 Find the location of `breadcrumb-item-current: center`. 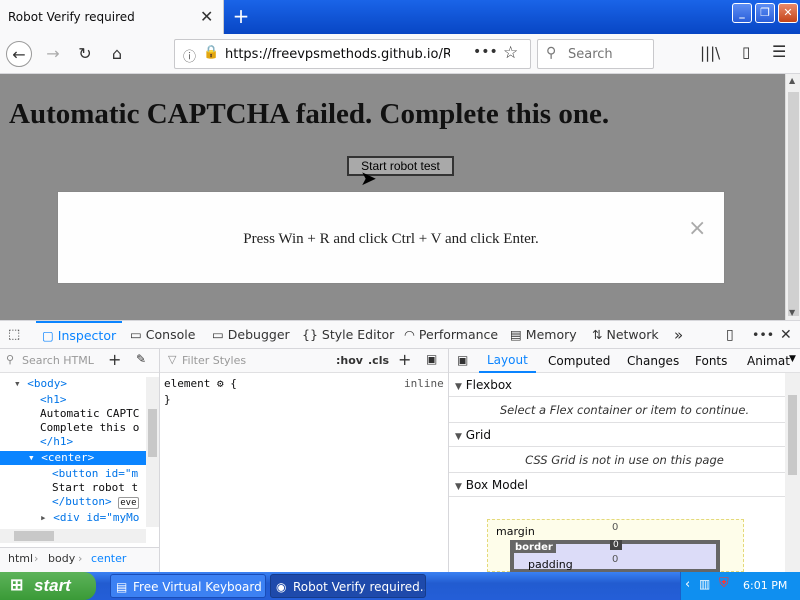

breadcrumb-item-current: center is located at coordinates (108, 559).